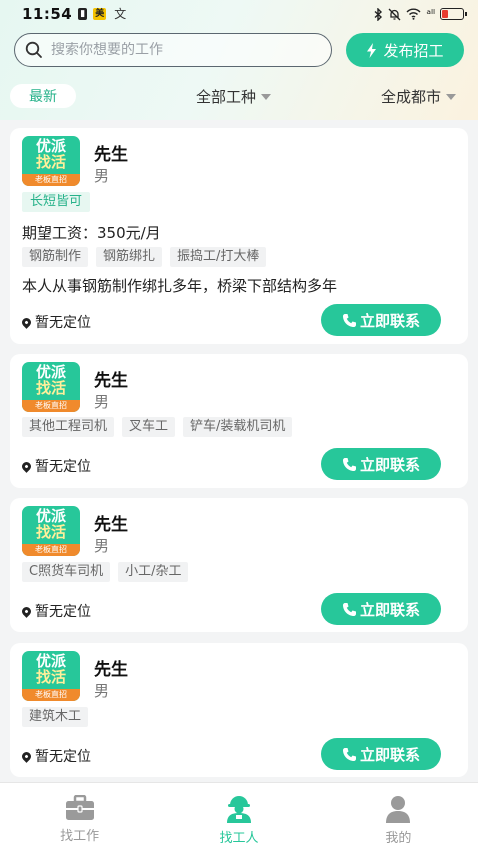 This screenshot has width=478, height=850. What do you see at coordinates (430, 14) in the screenshot?
I see `signal-icon: ᵃˡˡ` at bounding box center [430, 14].